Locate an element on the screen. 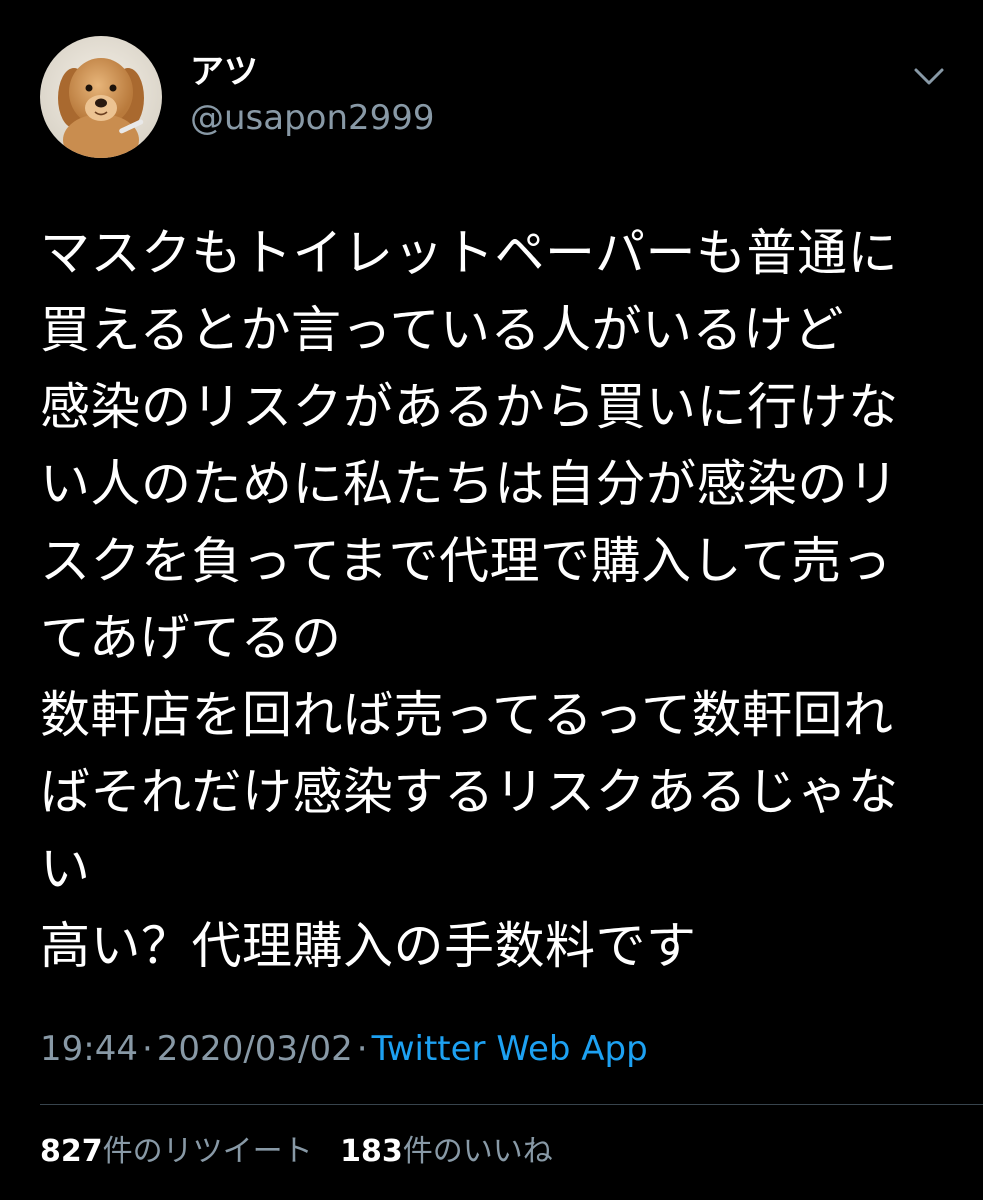 The width and height of the screenshot is (983, 1200). dog-avatar-icon is located at coordinates (101, 97).